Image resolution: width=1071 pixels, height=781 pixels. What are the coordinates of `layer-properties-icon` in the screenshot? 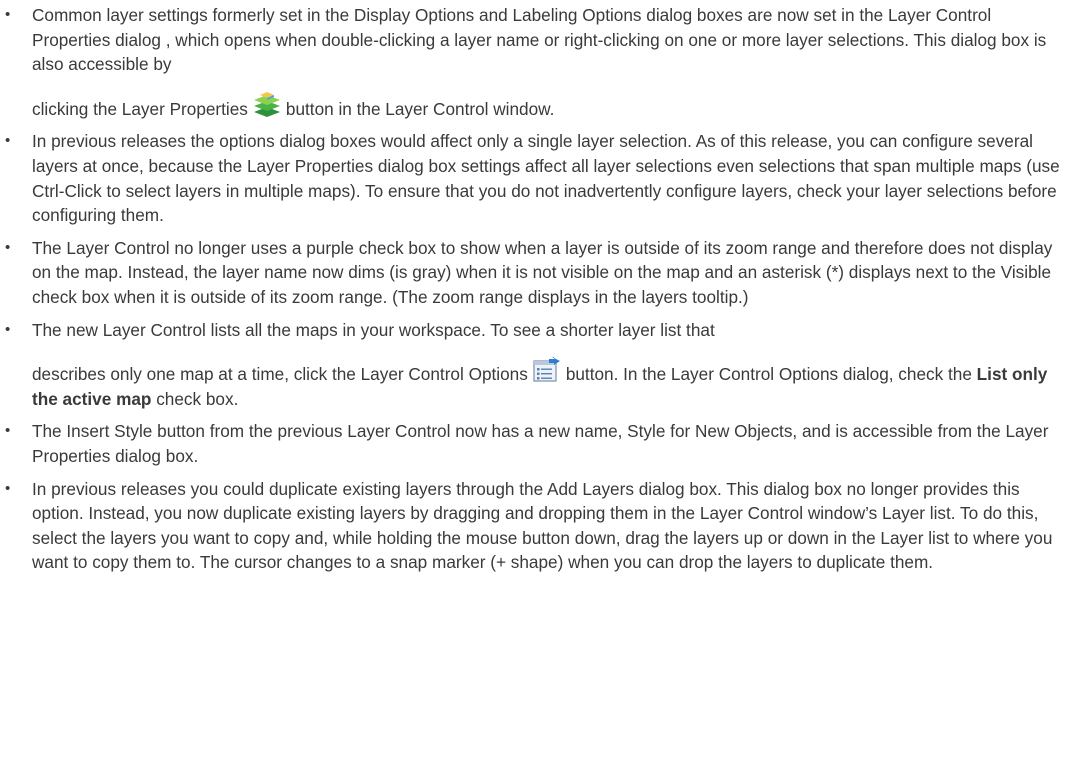 It's located at (267, 105).